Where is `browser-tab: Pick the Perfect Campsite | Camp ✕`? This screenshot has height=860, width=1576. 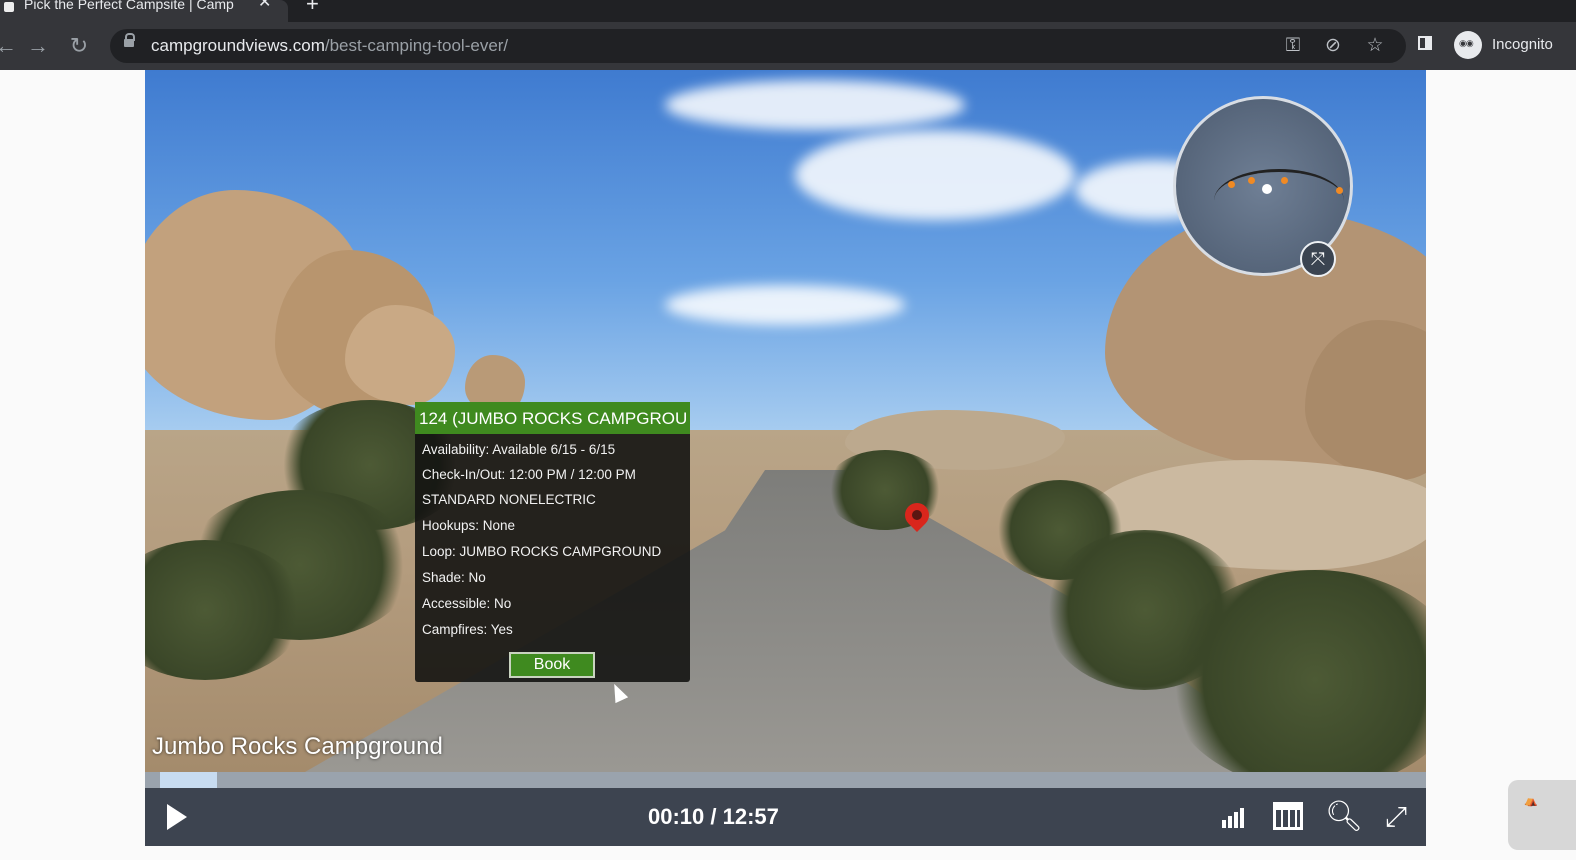
browser-tab: Pick the Perfect Campsite | Camp ✕ is located at coordinates (144, 11).